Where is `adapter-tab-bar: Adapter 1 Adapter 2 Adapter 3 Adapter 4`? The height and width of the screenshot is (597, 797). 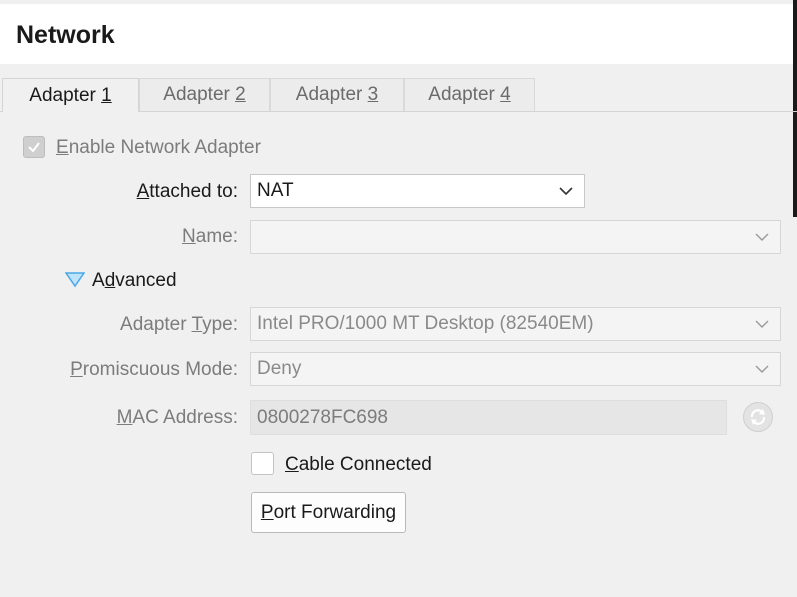 adapter-tab-bar: Adapter 1 Adapter 2 Adapter 3 Adapter 4 is located at coordinates (398, 95).